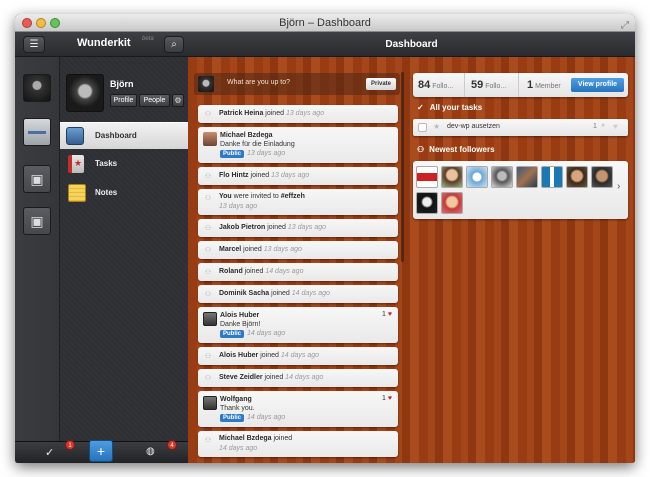 The height and width of the screenshot is (477, 650). Describe the element at coordinates (381, 84) in the screenshot. I see `privacy-button: Private` at that location.